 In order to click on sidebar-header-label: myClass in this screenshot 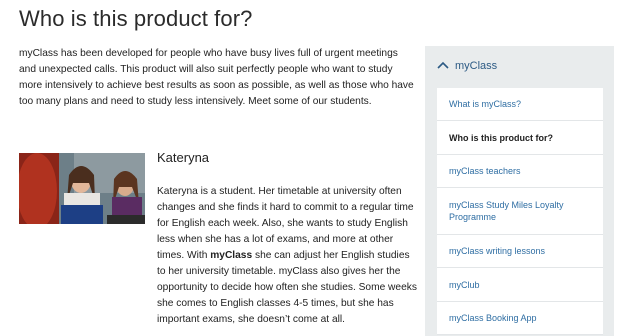, I will do `click(476, 66)`.